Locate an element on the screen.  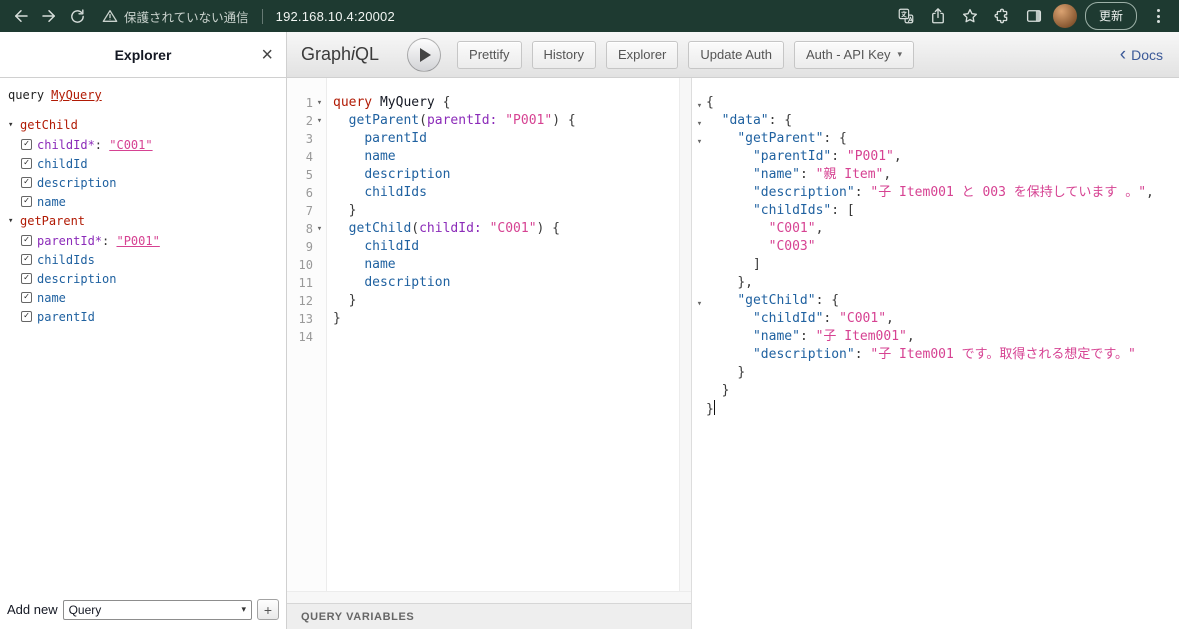
execute-button is located at coordinates (424, 54).